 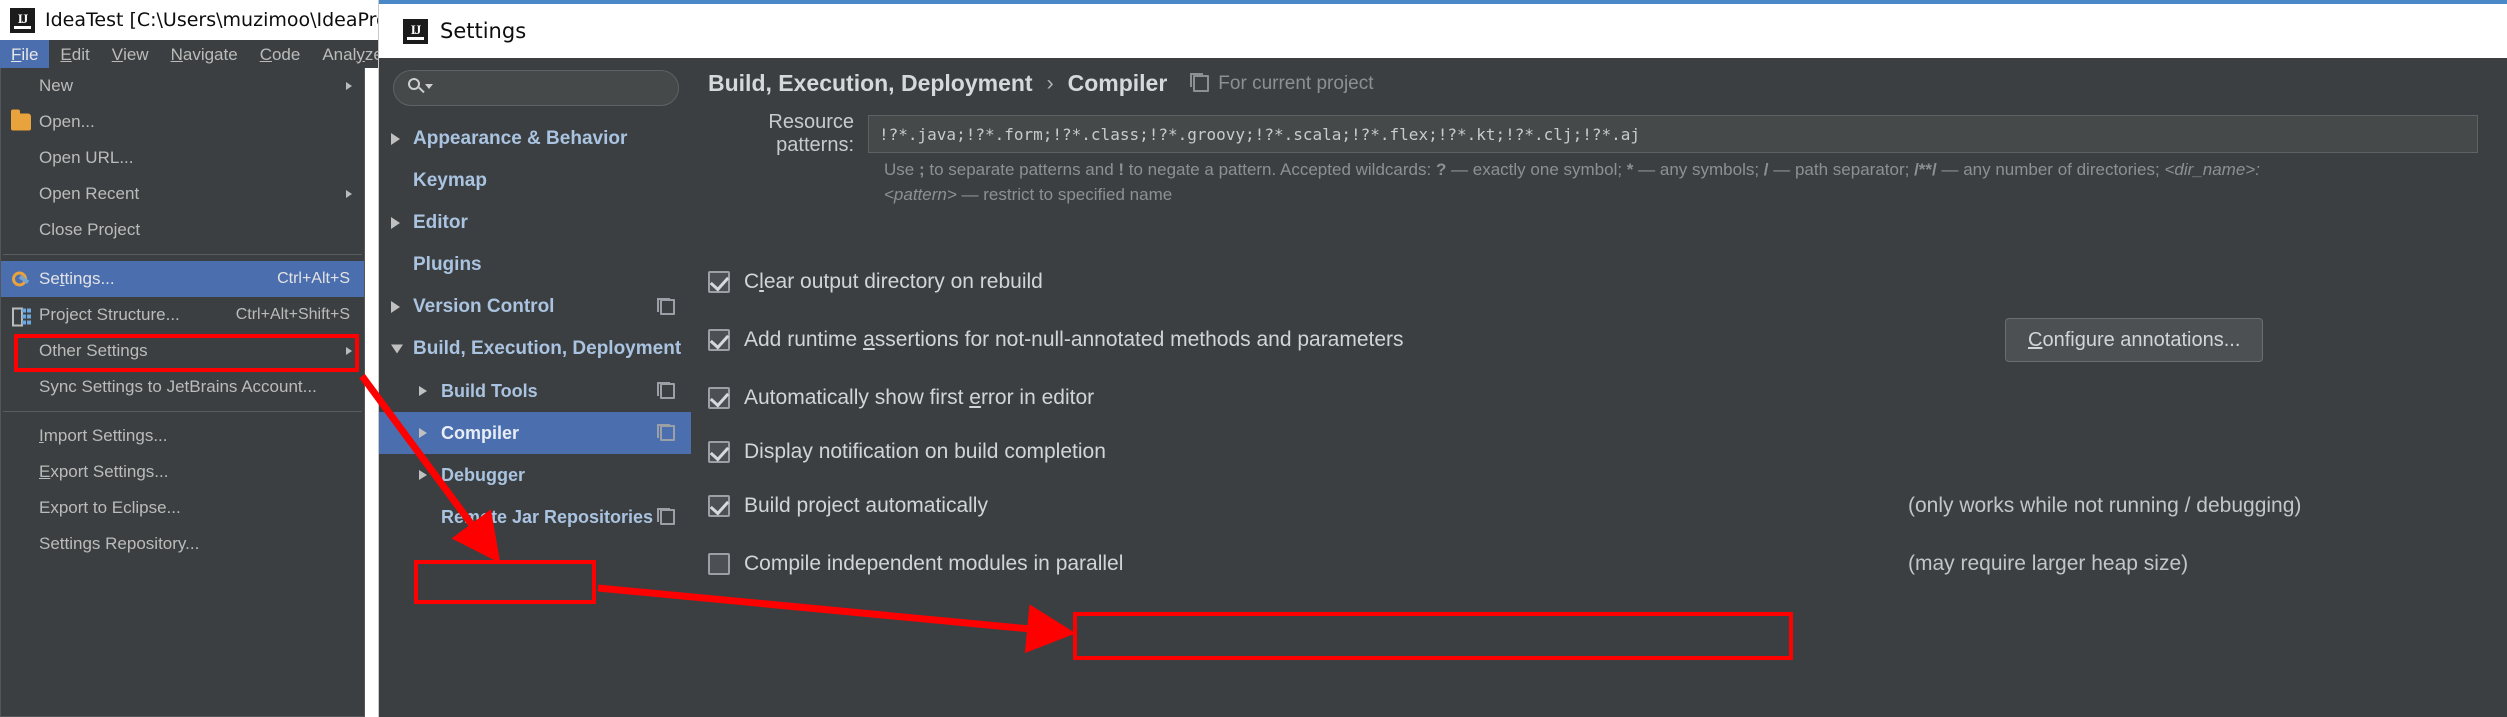 I want to click on menubar-item-code: Code, so click(x=280, y=54).